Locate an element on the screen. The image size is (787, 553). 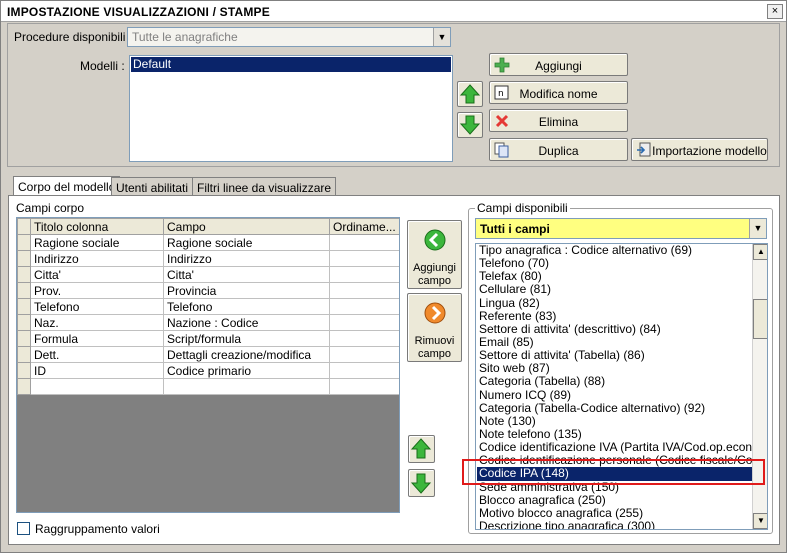
table-row: Prov. Provincia is located at coordinates (208, 290).